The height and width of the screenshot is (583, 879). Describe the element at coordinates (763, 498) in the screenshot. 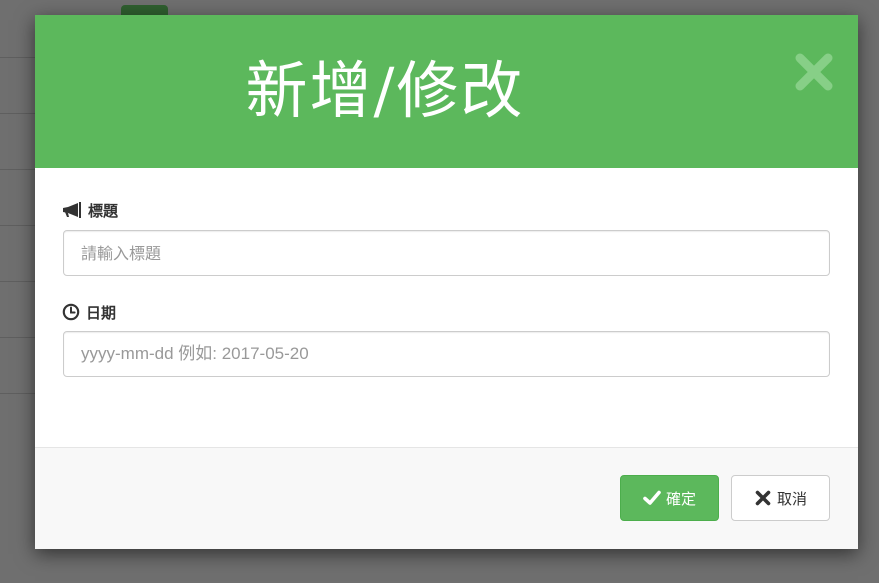

I see `cross-icon` at that location.